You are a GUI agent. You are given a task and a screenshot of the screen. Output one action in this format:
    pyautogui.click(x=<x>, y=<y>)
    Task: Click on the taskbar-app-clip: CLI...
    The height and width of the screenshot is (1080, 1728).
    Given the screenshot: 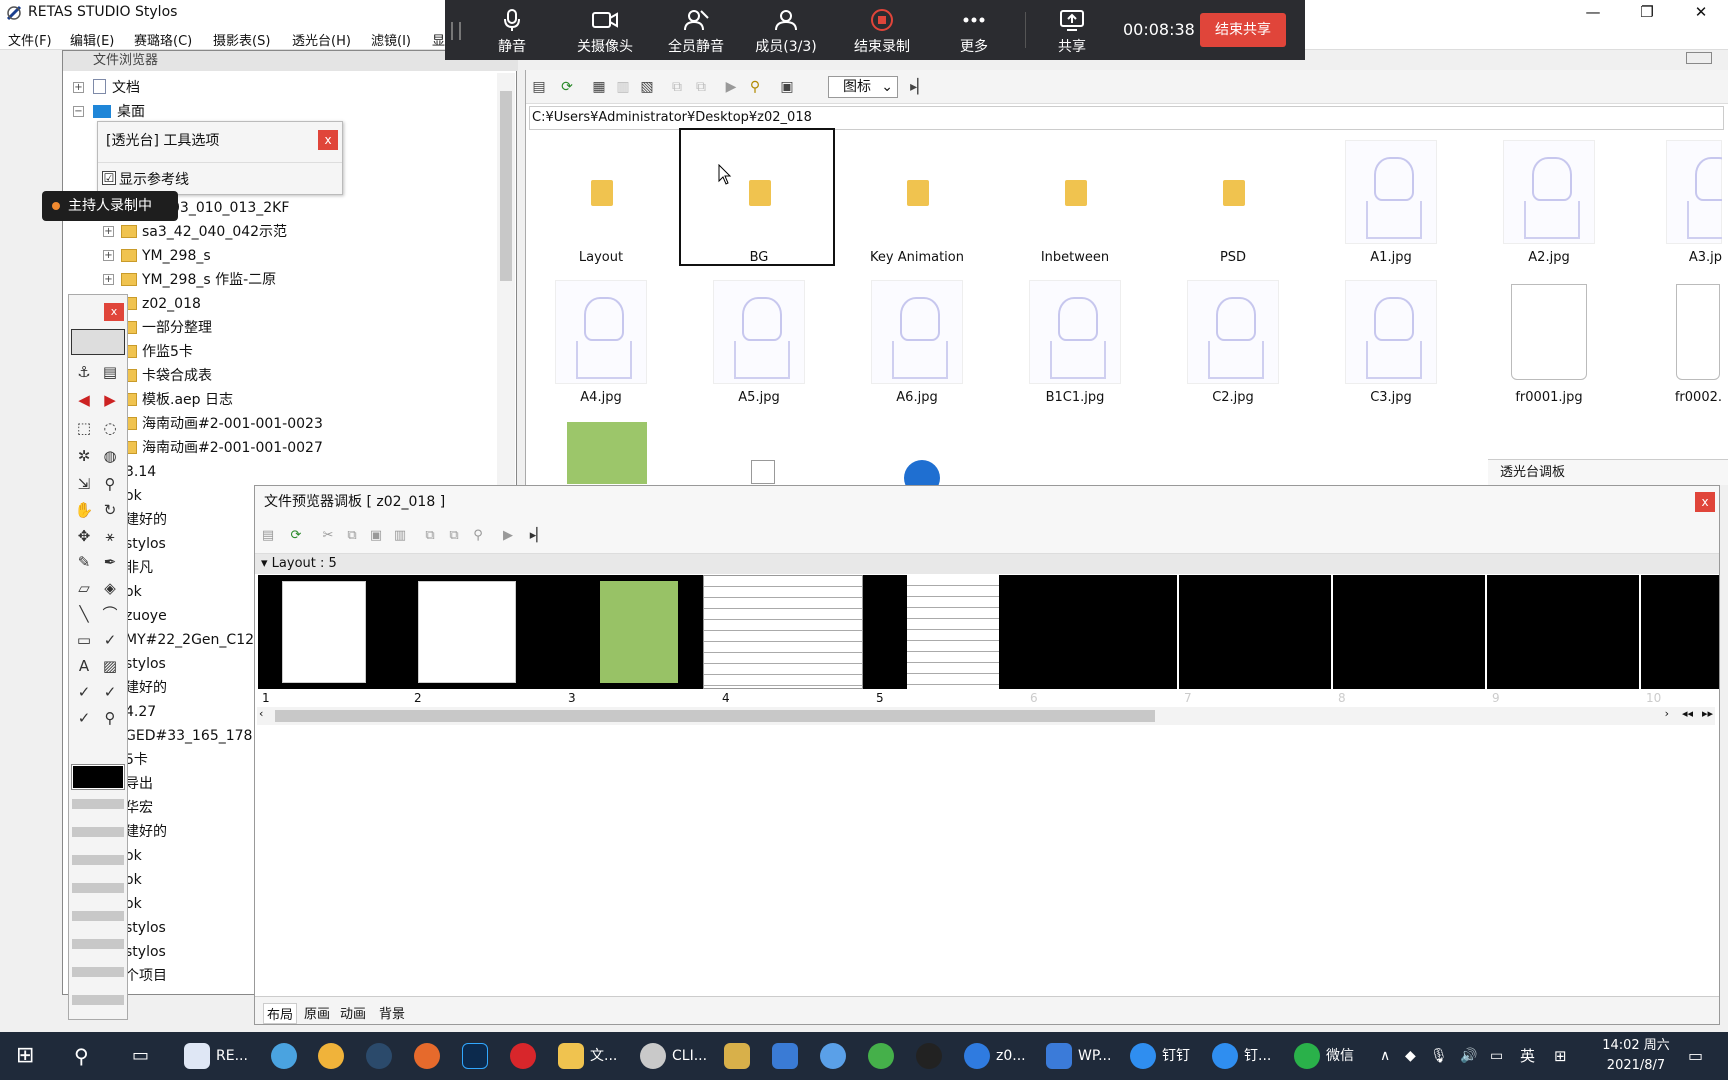 What is the action you would take?
    pyautogui.click(x=673, y=1056)
    